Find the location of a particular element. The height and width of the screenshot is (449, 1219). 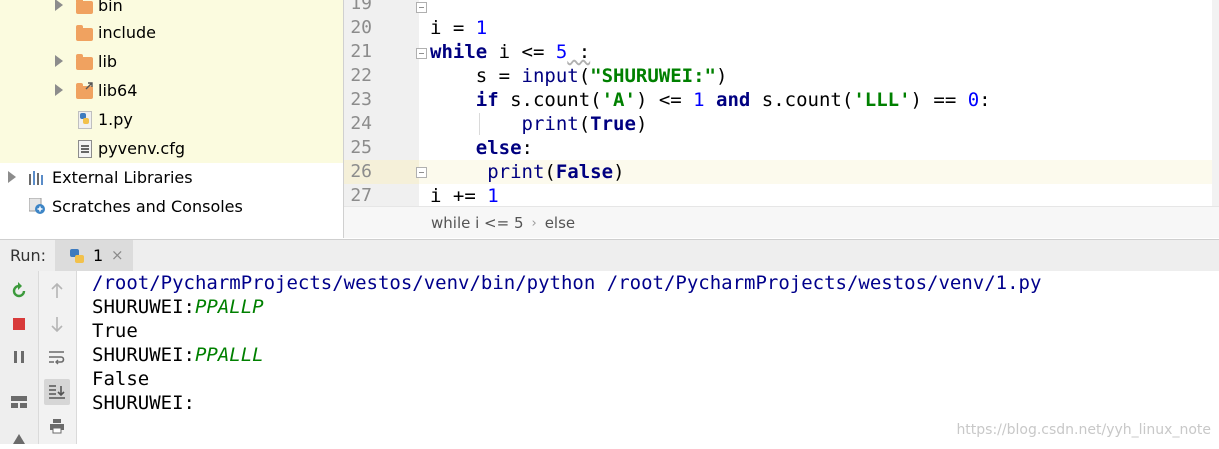

tree-item-label: pyvenv.cfg is located at coordinates (141, 148).